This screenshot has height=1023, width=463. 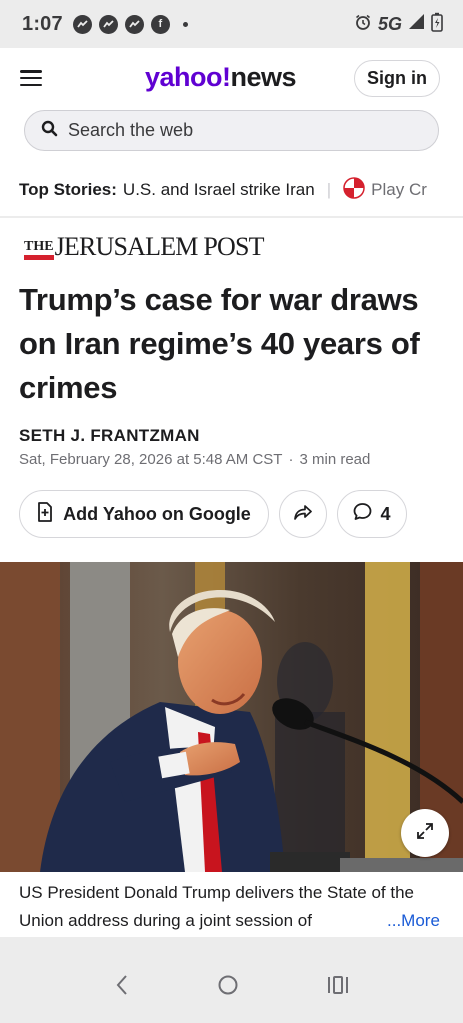 What do you see at coordinates (437, 24) in the screenshot?
I see `battery-icon` at bounding box center [437, 24].